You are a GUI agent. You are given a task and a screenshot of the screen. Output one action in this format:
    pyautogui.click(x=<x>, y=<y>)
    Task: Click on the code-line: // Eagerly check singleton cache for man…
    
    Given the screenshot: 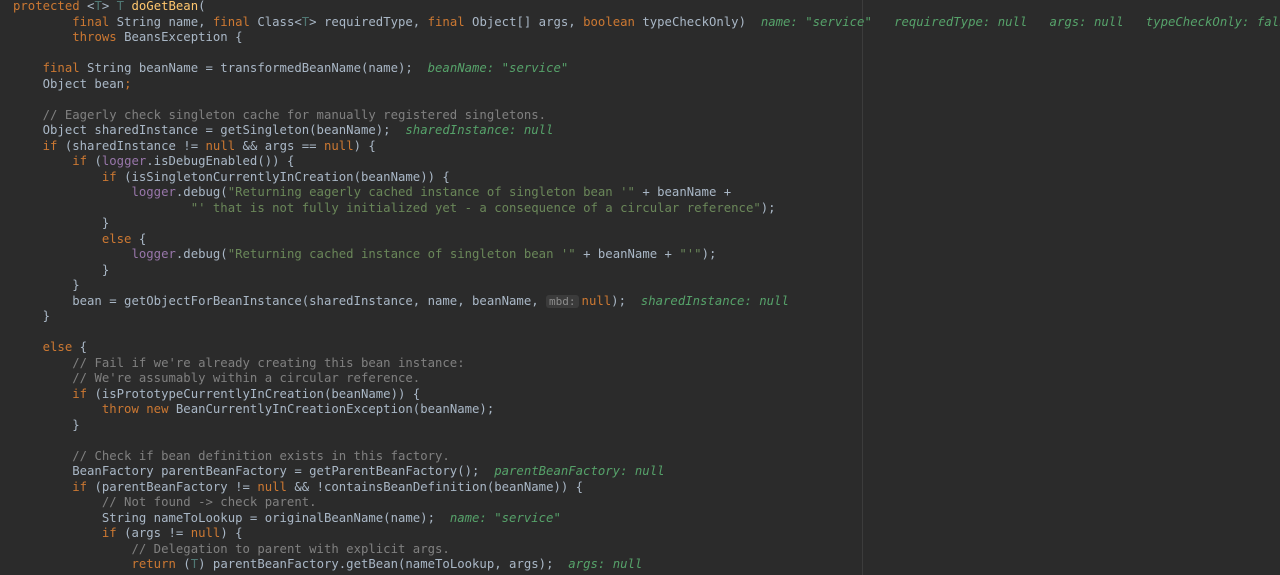 What is the action you would take?
    pyautogui.click(x=646, y=116)
    